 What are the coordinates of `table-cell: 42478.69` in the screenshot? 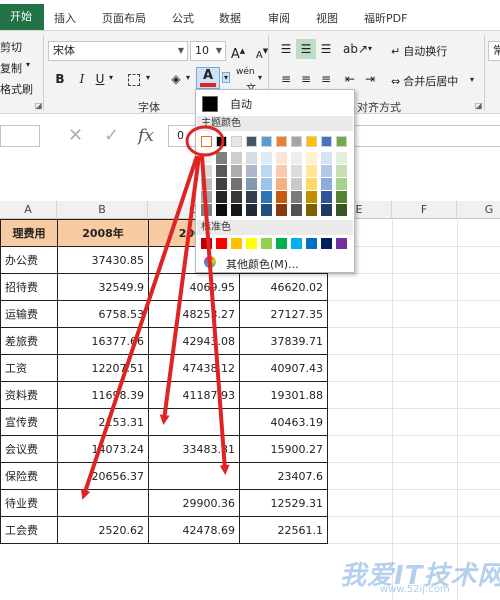 It's located at (194, 530).